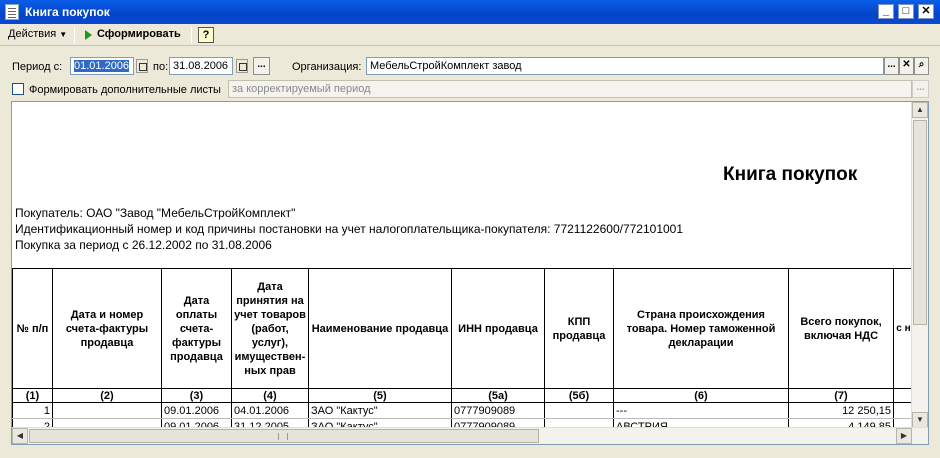 The height and width of the screenshot is (458, 940). I want to click on horizontal-scrollbar: ◀ ▶, so click(470, 435).